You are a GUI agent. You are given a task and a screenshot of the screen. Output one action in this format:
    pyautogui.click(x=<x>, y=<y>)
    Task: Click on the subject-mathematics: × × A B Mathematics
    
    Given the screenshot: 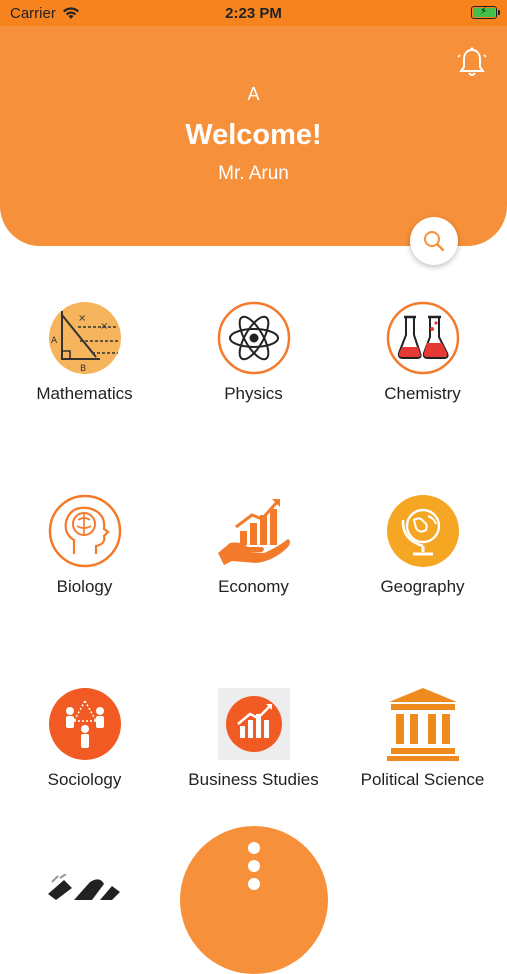 What is the action you would take?
    pyautogui.click(x=84, y=352)
    